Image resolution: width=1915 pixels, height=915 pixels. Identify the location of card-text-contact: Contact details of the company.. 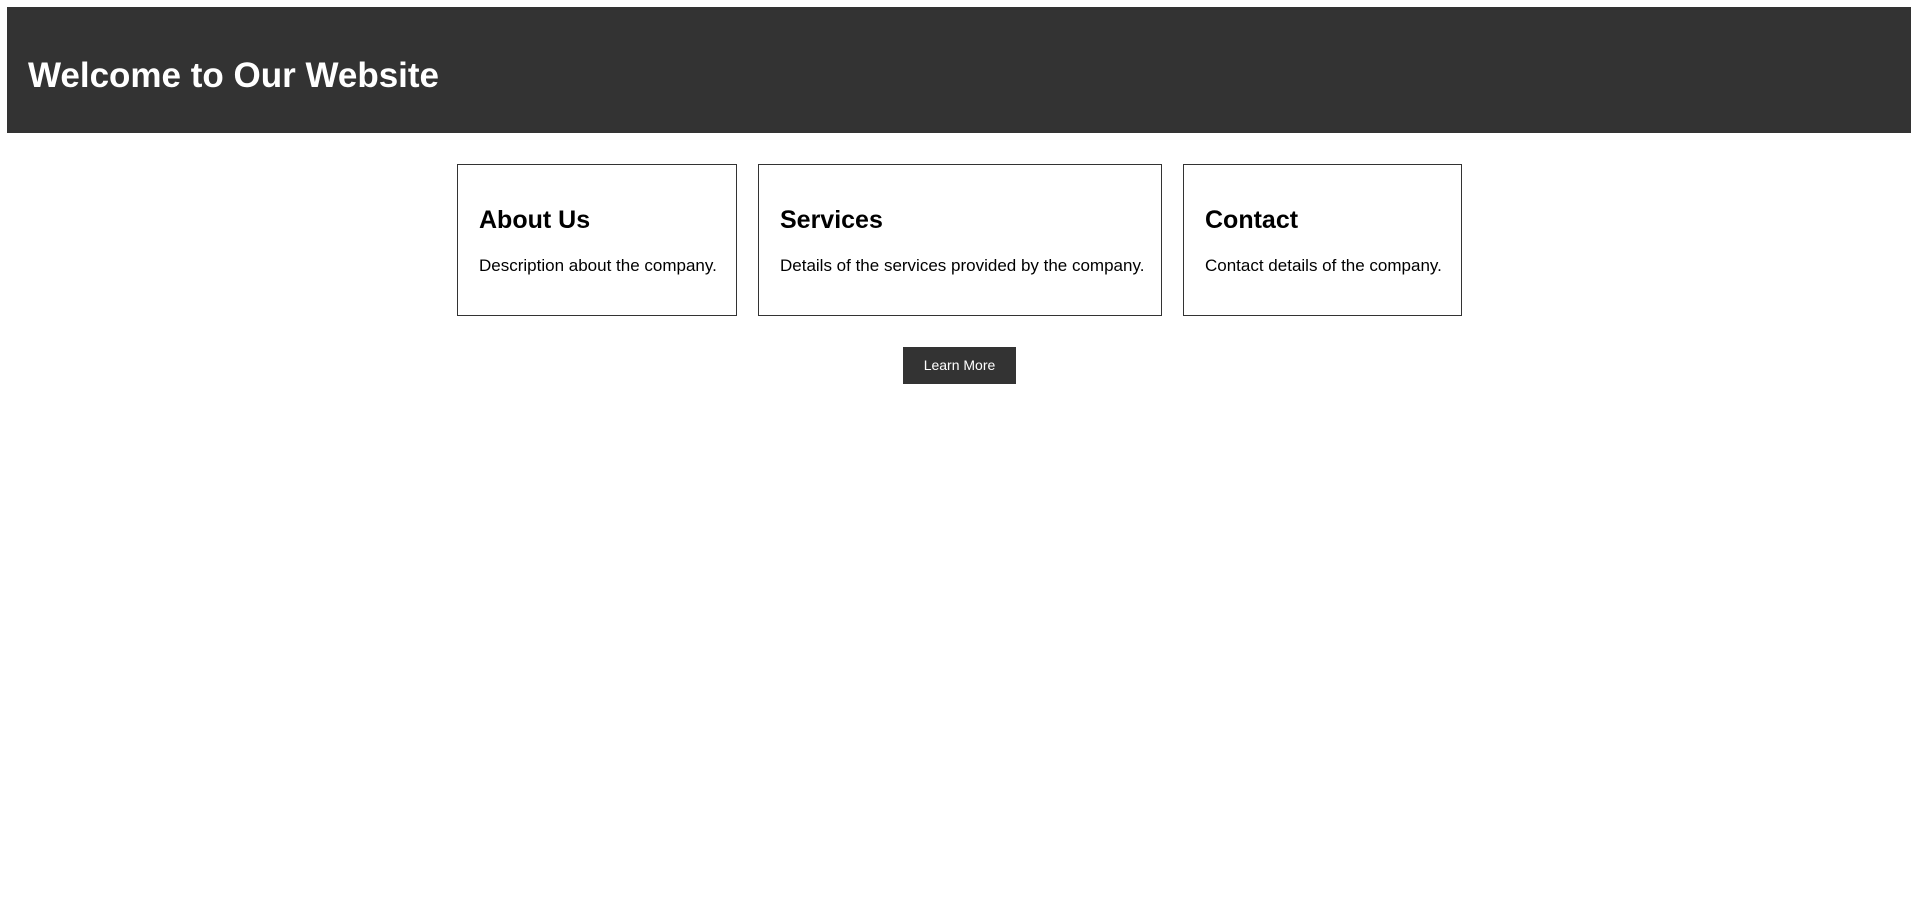
(1323, 265).